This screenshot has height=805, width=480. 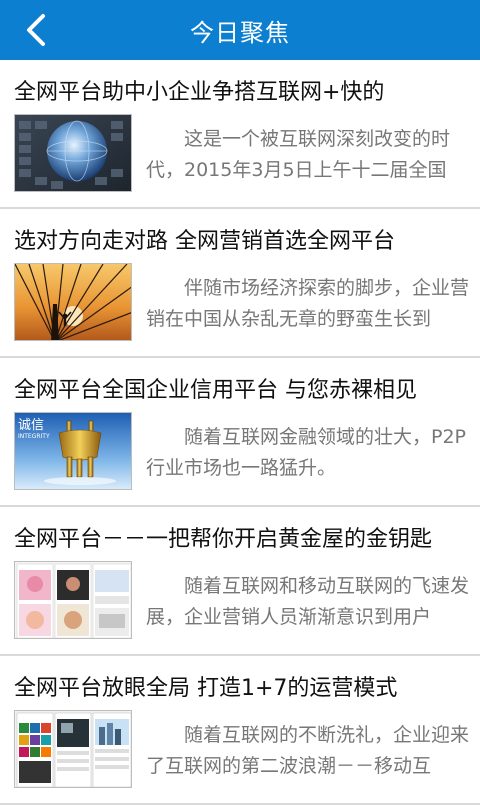 I want to click on mobile-app-screens-image, so click(x=73, y=749).